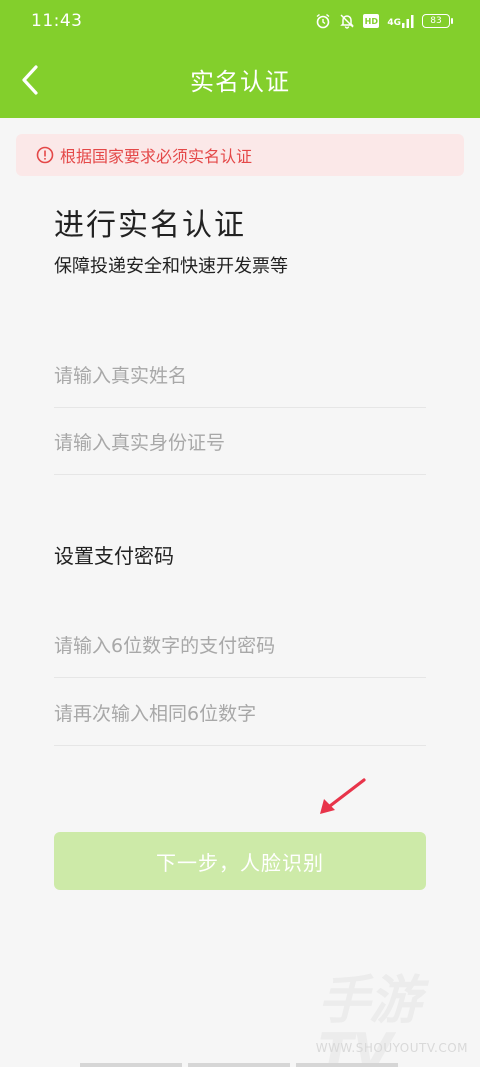 The height and width of the screenshot is (1067, 480). Describe the element at coordinates (343, 796) in the screenshot. I see `arrow-icon` at that location.